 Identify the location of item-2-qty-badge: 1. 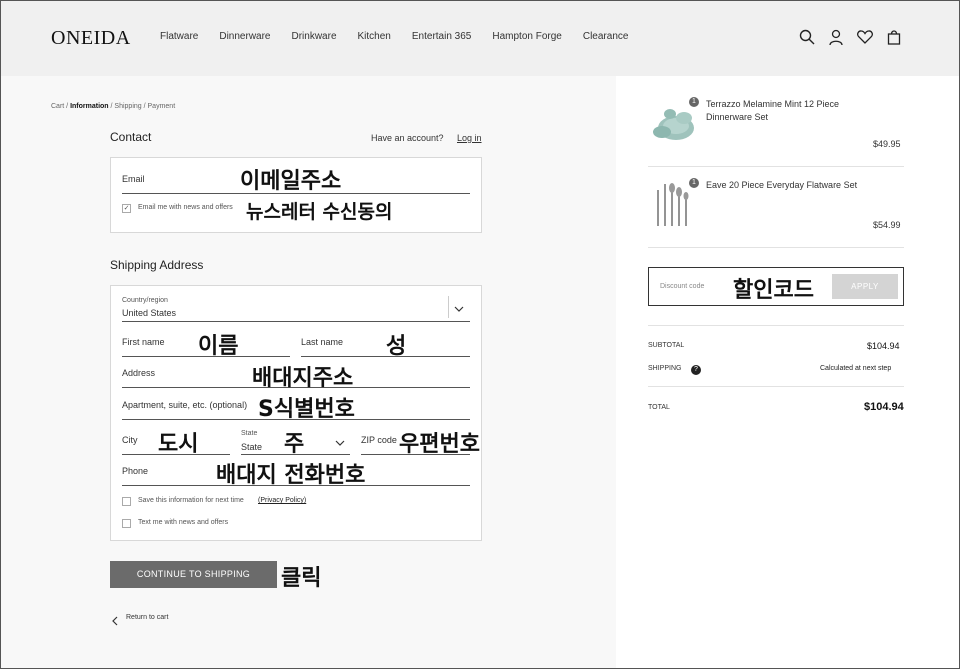
(694, 183).